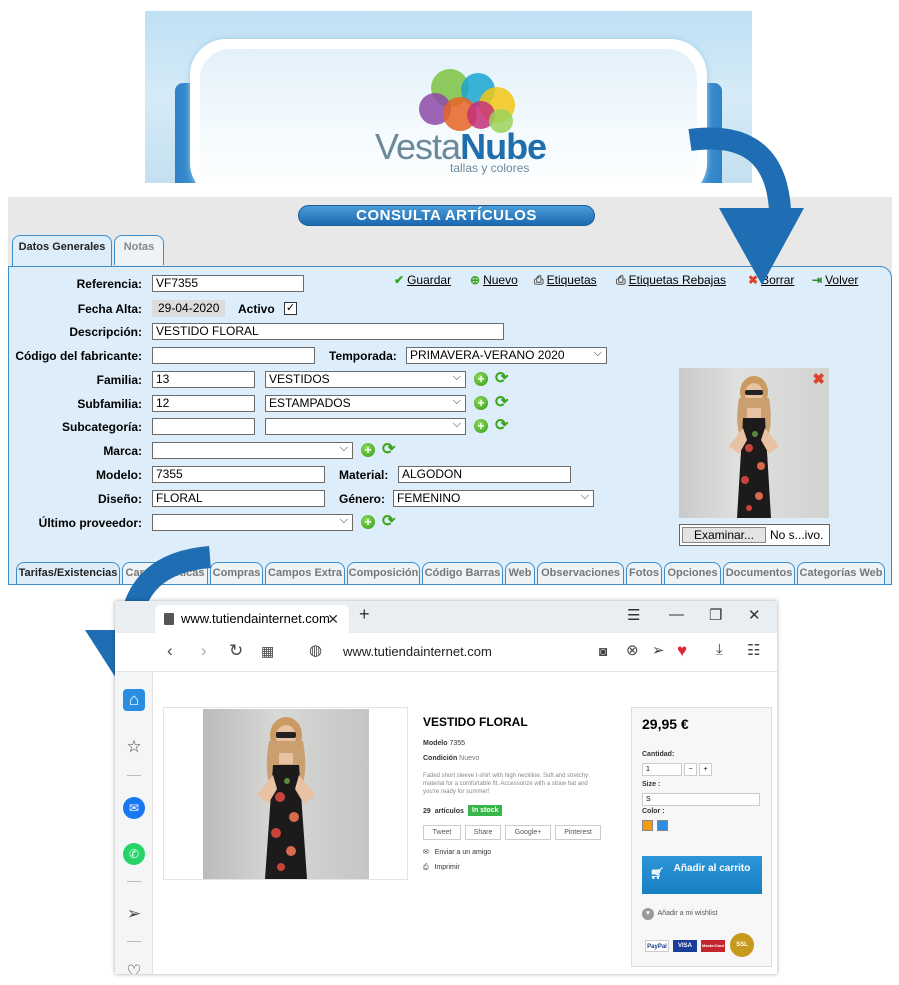 The height and width of the screenshot is (985, 899). What do you see at coordinates (333, 619) in the screenshot?
I see `close-tab-icon: ✕` at bounding box center [333, 619].